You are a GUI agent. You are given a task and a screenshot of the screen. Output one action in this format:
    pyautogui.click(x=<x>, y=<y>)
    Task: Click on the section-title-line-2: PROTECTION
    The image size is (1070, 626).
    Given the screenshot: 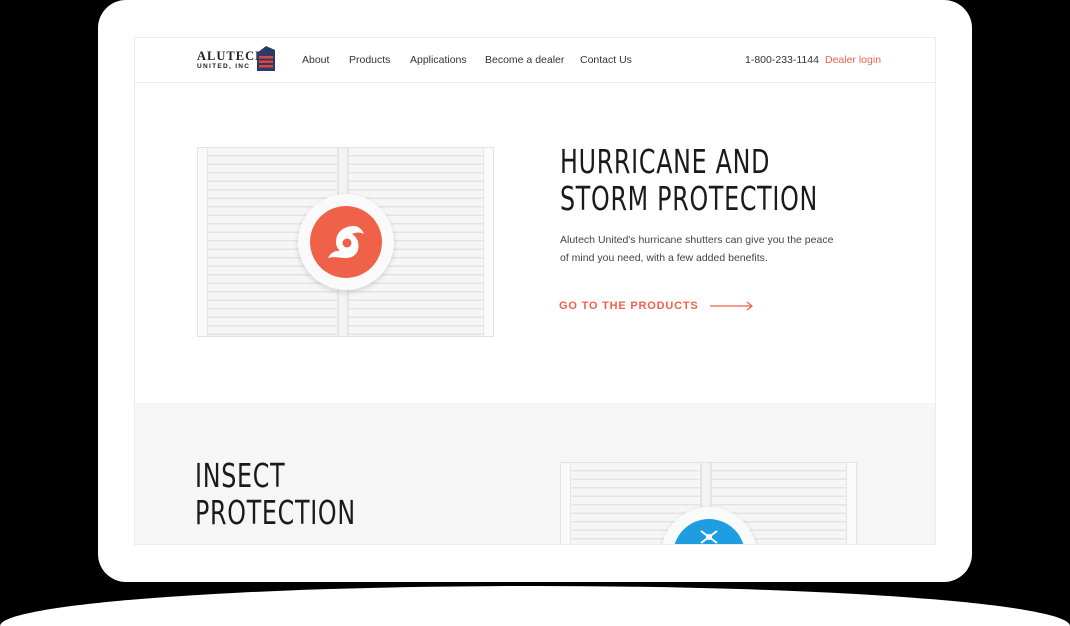 What is the action you would take?
    pyautogui.click(x=275, y=512)
    